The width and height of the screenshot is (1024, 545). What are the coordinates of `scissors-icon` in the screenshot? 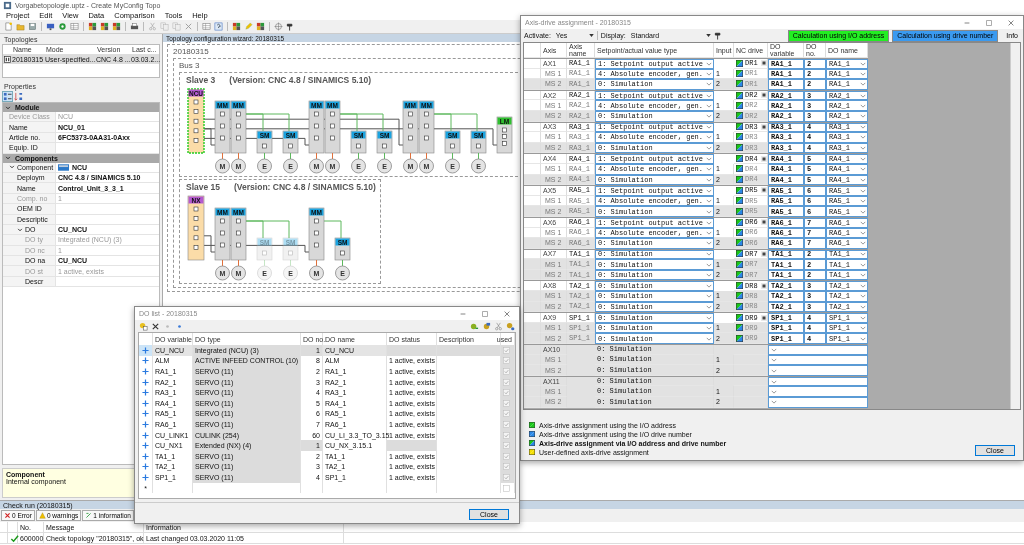 It's located at (152, 26).